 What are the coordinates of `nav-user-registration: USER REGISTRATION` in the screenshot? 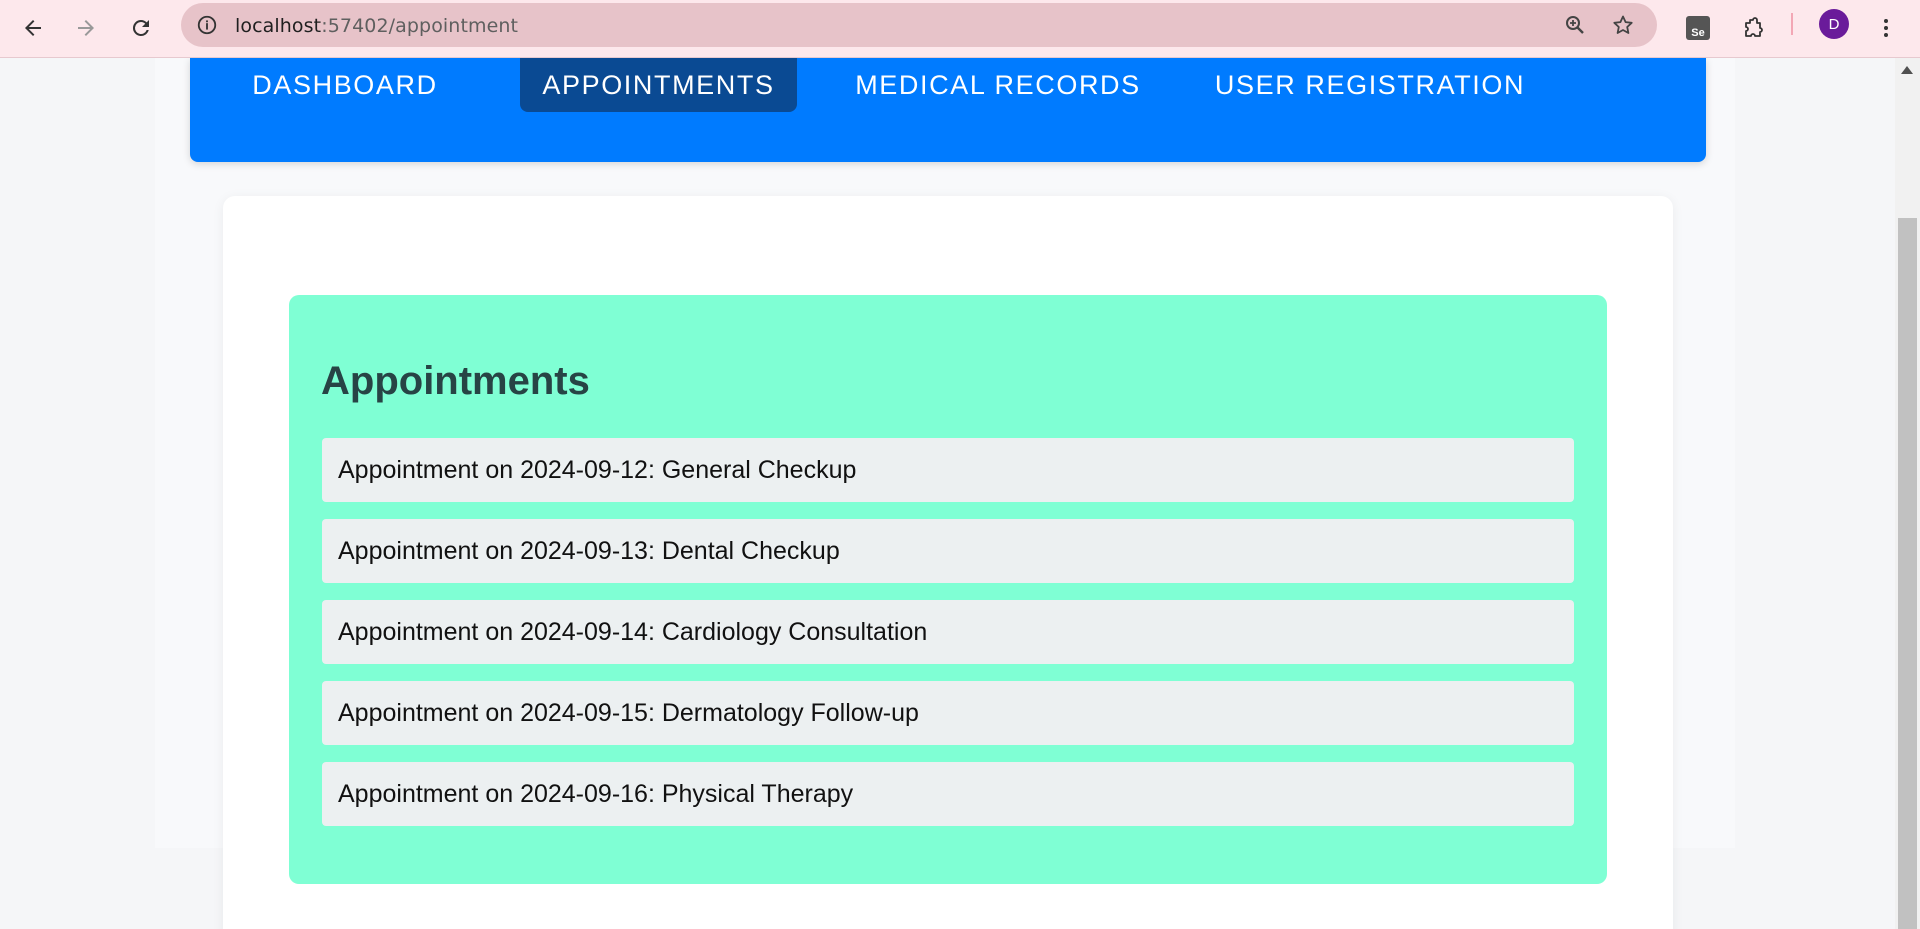 It's located at (1370, 85).